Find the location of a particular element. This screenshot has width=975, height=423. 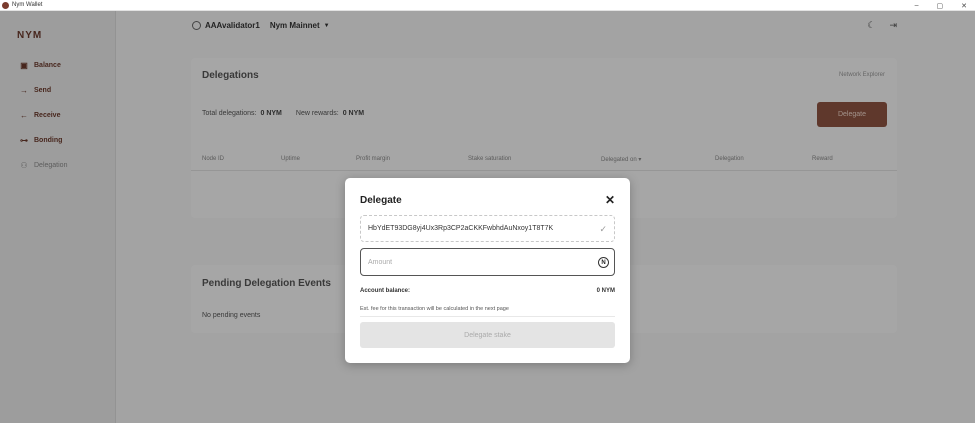

window-title: Nym Wallet is located at coordinates (27, 5).